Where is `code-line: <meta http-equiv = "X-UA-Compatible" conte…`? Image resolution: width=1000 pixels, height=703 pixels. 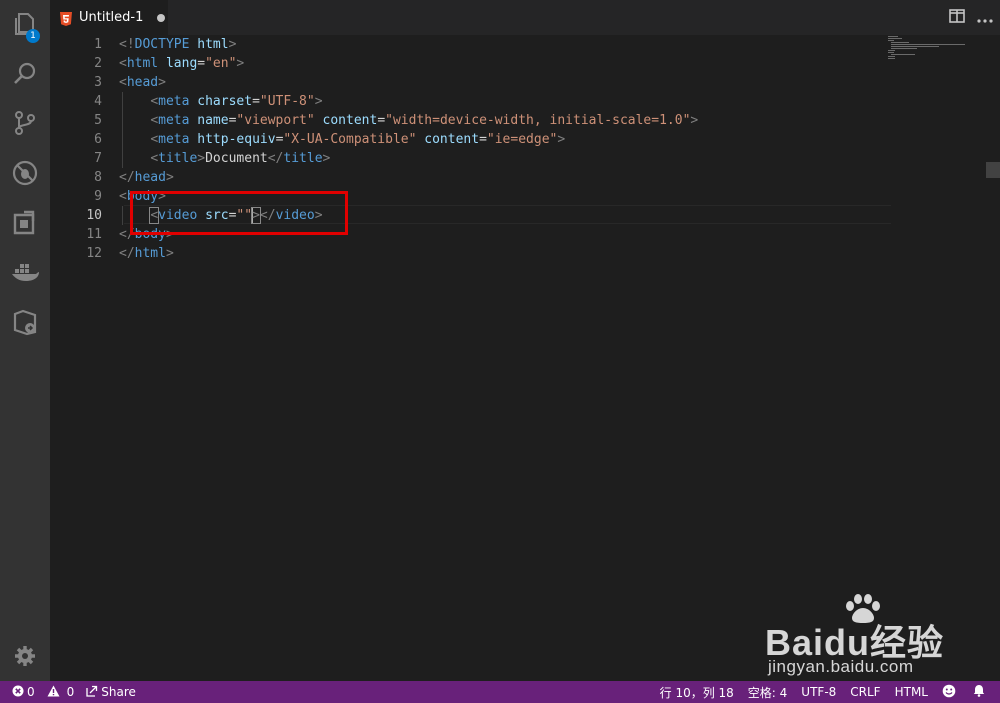 code-line: <meta http-equiv = "X-UA-Compatible" conte… is located at coordinates (509, 139).